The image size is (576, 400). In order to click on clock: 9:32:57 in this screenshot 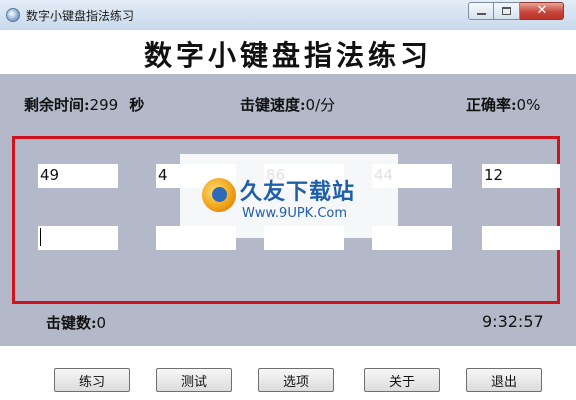, I will do `click(513, 321)`.